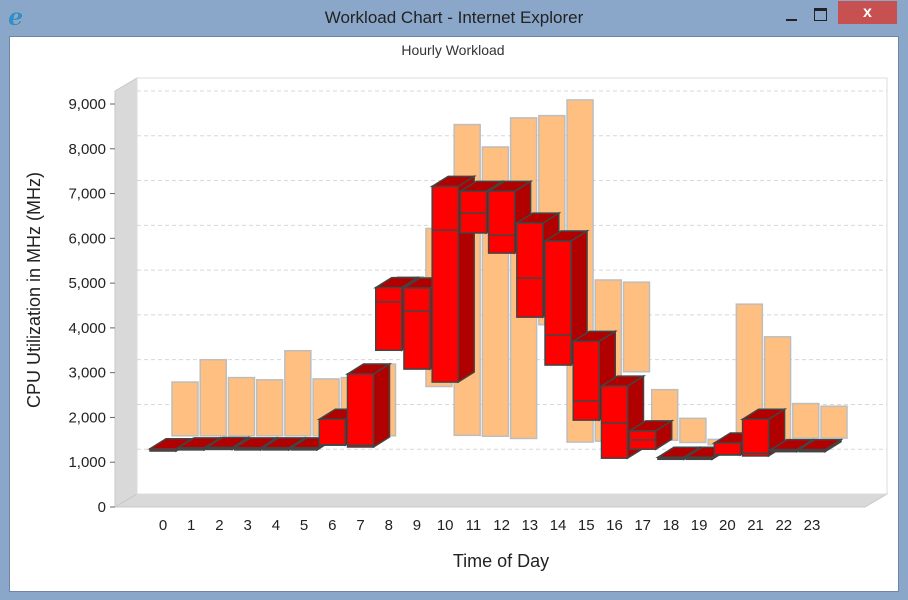 The image size is (908, 600). I want to click on y-tick-label: 7,000, so click(87, 194).